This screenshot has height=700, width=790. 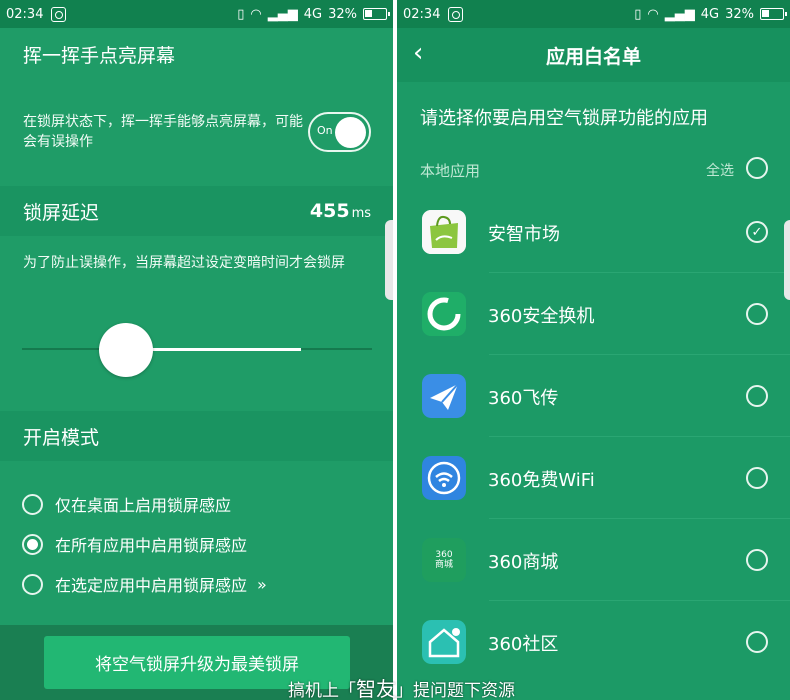 I want to click on app-row-360-switch: 360安全换机, so click(x=593, y=314).